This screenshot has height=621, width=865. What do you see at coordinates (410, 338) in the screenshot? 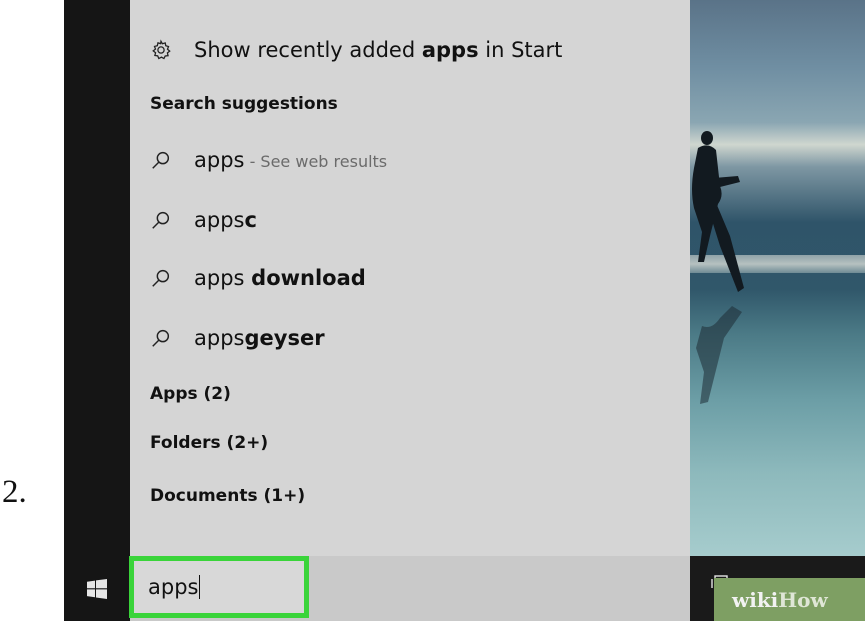
I see `suggestion-item: appsgeyser` at bounding box center [410, 338].